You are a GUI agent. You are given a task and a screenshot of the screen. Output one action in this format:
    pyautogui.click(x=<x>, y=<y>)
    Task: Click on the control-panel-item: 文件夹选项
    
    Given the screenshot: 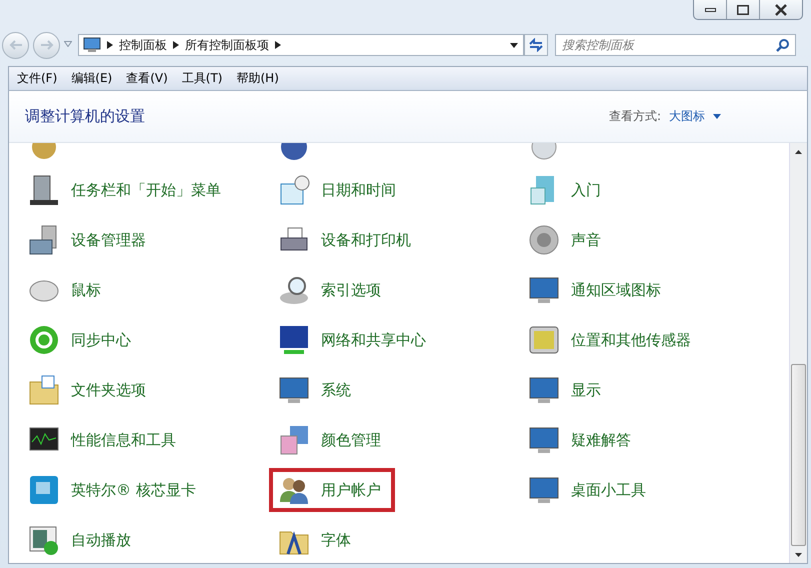 What is the action you would take?
    pyautogui.click(x=86, y=390)
    